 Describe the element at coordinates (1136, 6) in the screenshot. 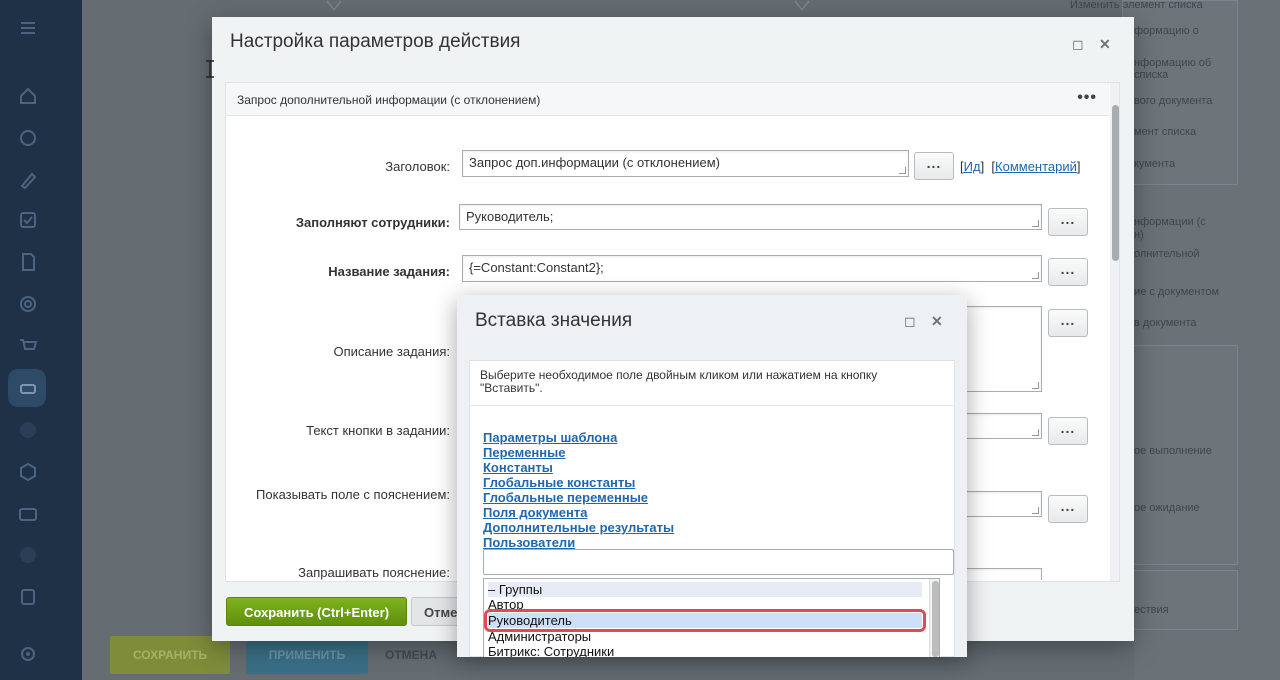

I see `activity-item: Изменить элемент списка` at that location.